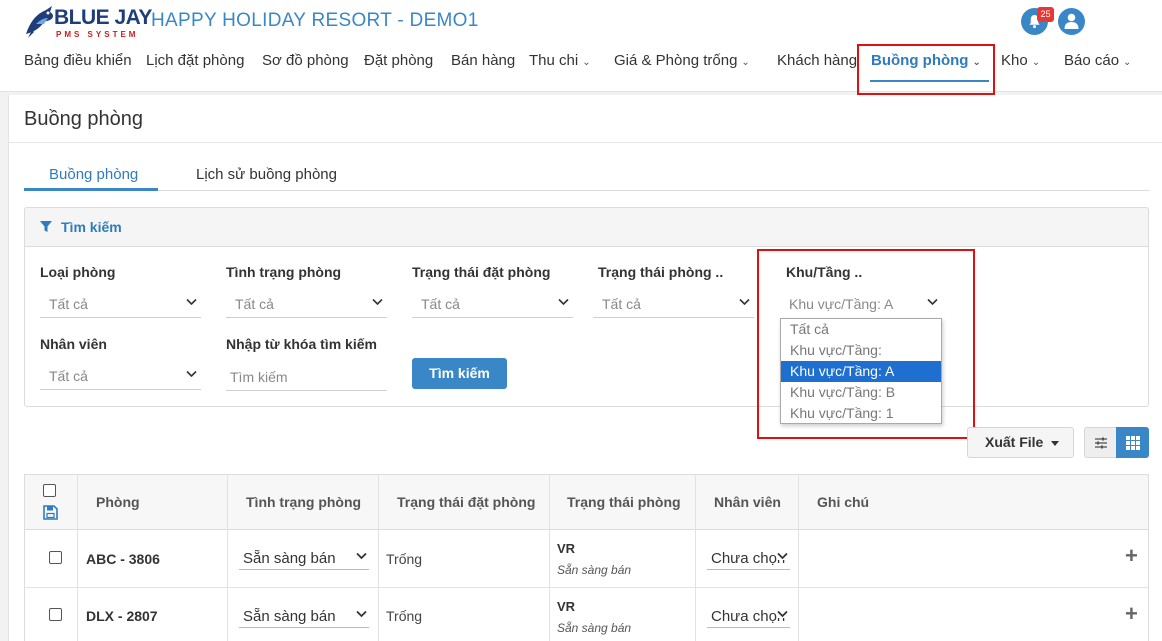 The height and width of the screenshot is (641, 1162). I want to click on column-header-room-status: Trạng thái phòng, so click(624, 502).